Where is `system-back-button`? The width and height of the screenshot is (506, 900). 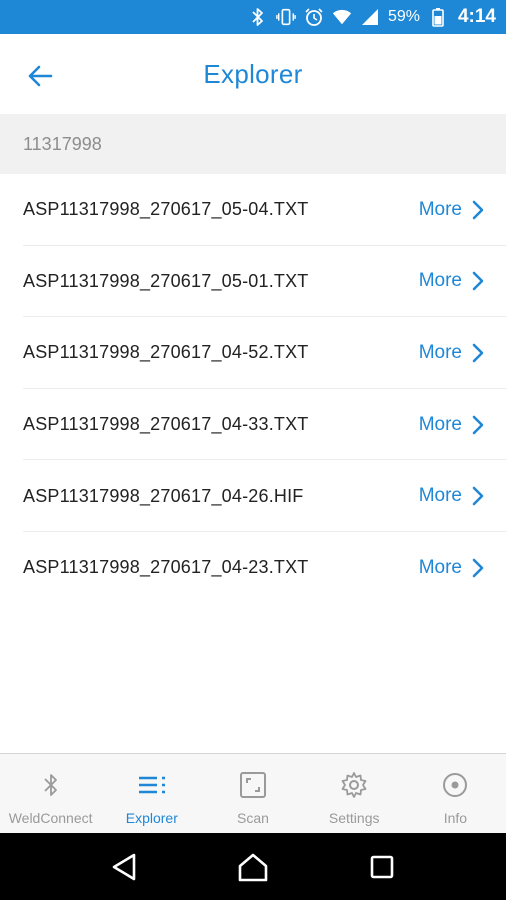
system-back-button is located at coordinates (124, 867).